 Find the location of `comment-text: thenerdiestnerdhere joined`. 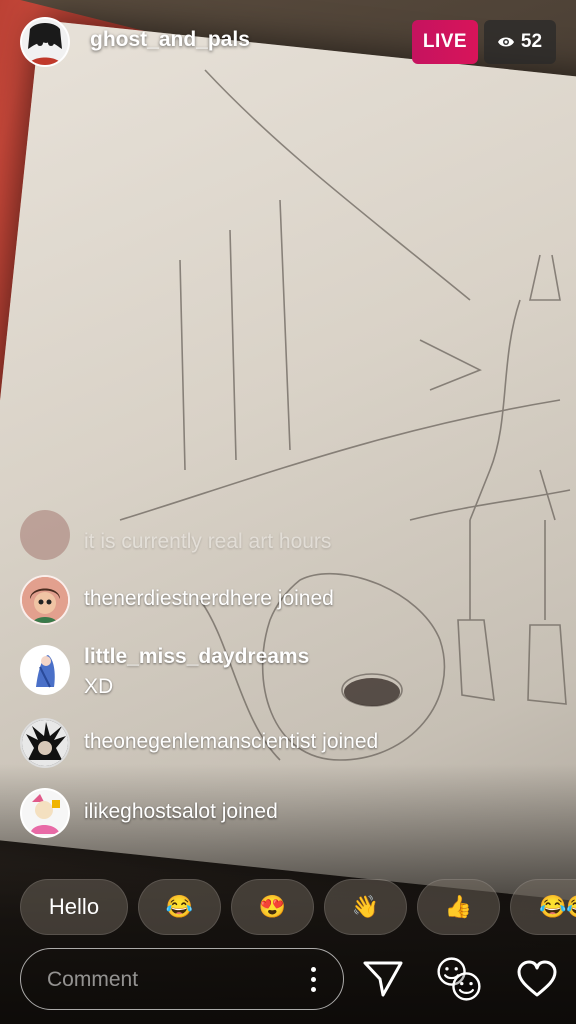

comment-text: thenerdiestnerdhere joined is located at coordinates (209, 598).